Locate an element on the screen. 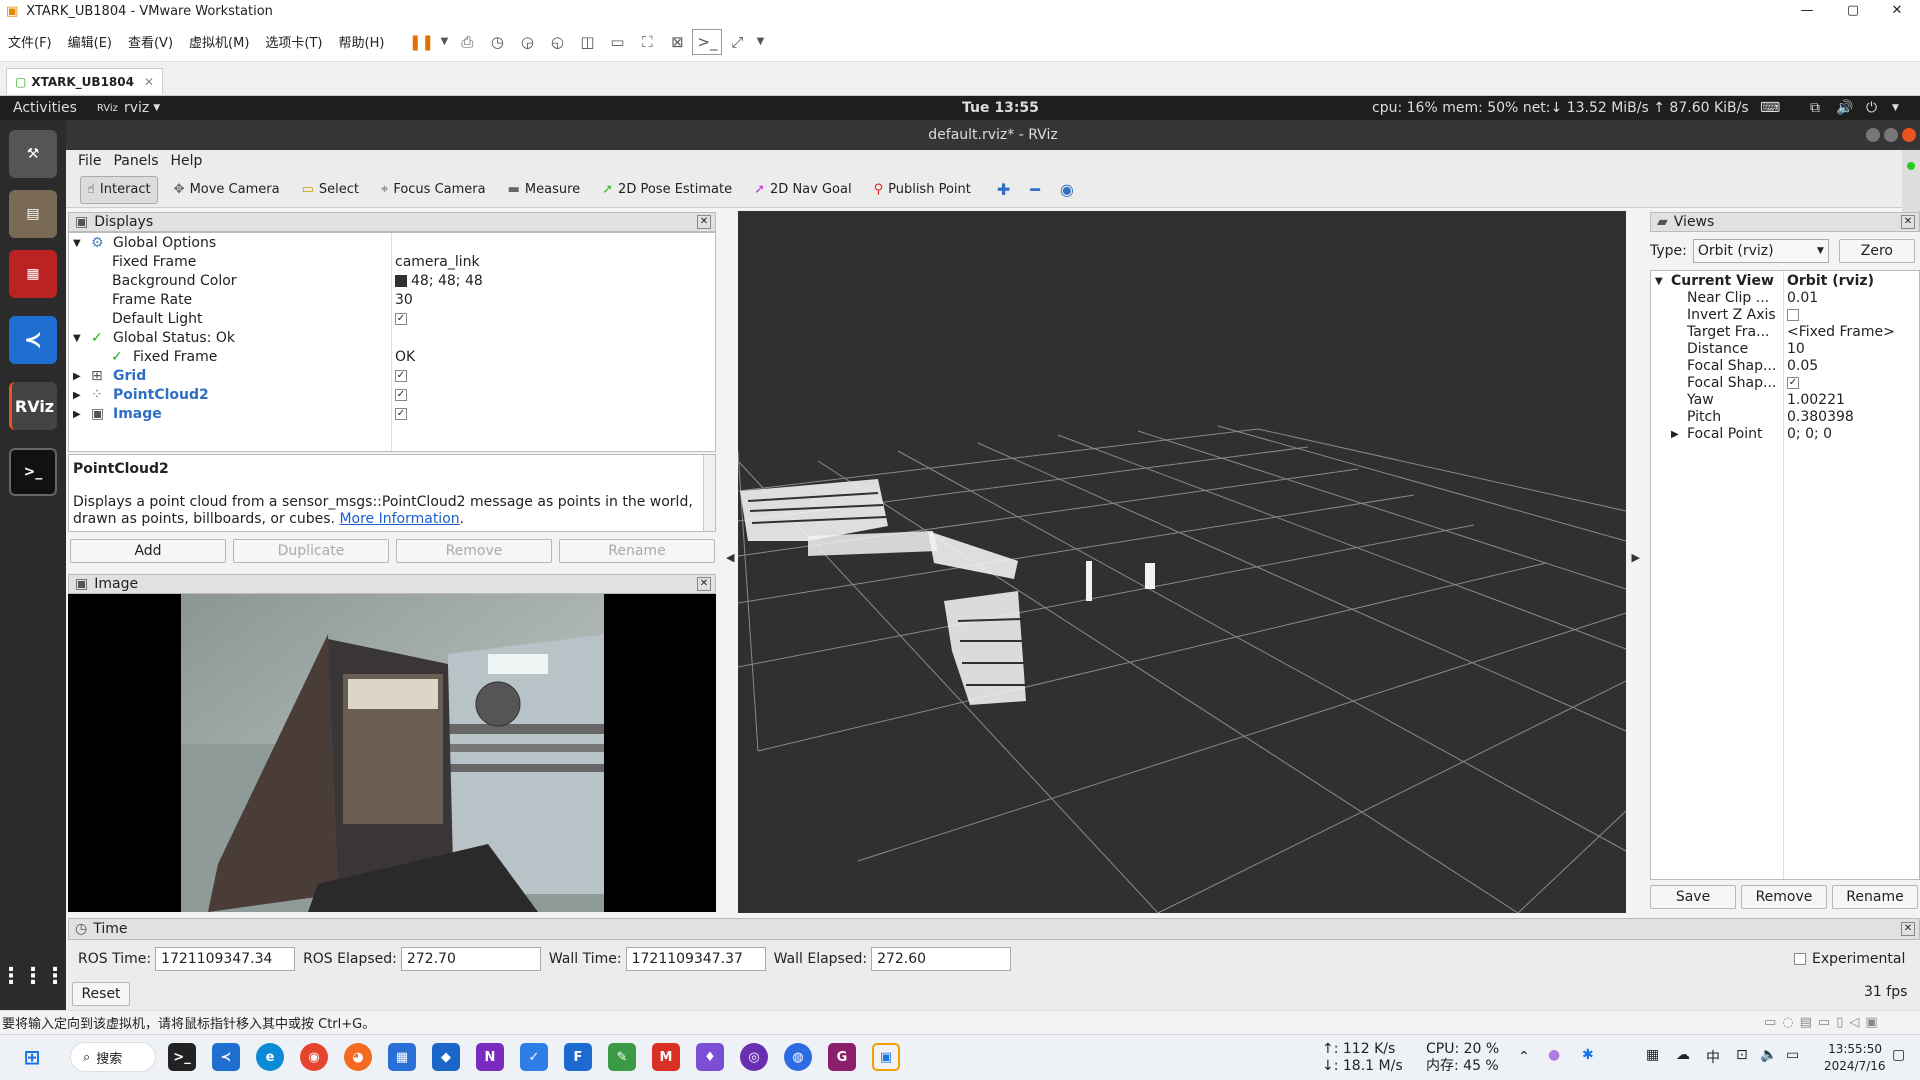 Image resolution: width=1920 pixels, height=1080 pixels. menu-edit: 编辑(E) is located at coordinates (90, 41).